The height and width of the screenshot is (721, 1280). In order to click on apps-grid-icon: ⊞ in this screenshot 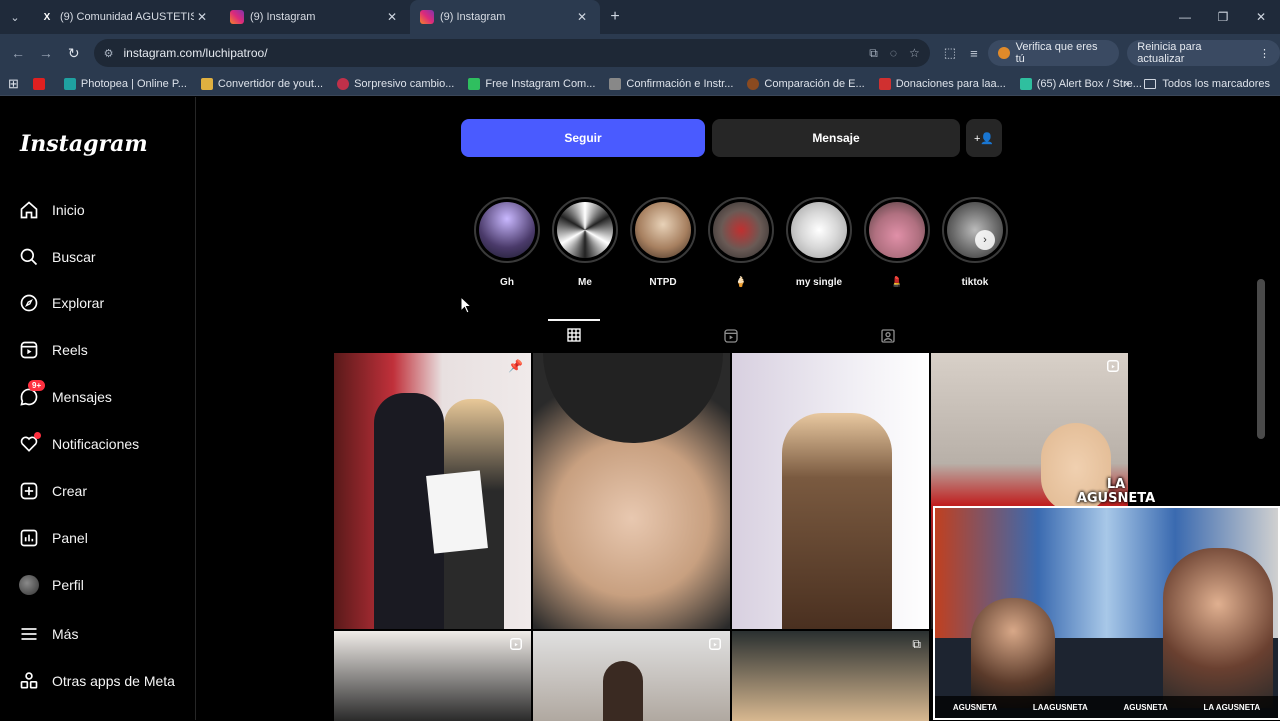, I will do `click(13, 84)`.